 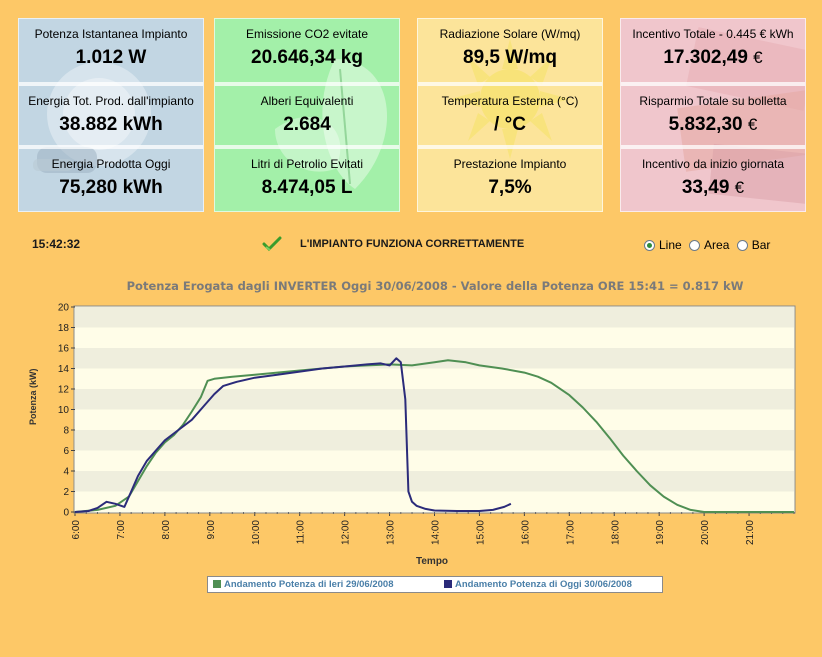 I want to click on instant-power-cell: Potenza Istantanea Impianto 1.012 W, so click(x=111, y=50).